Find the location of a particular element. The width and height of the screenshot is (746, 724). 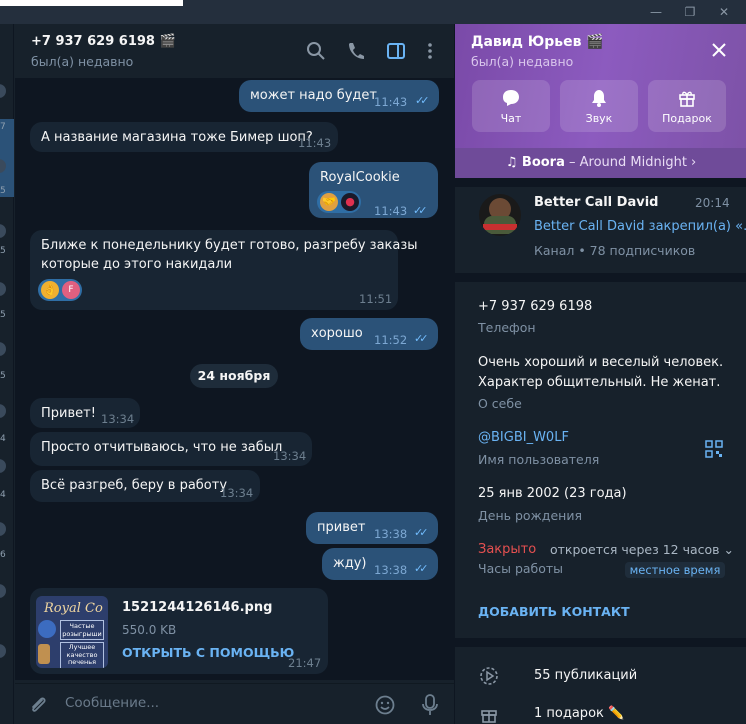

maximize-button: ❐ is located at coordinates (690, 12).